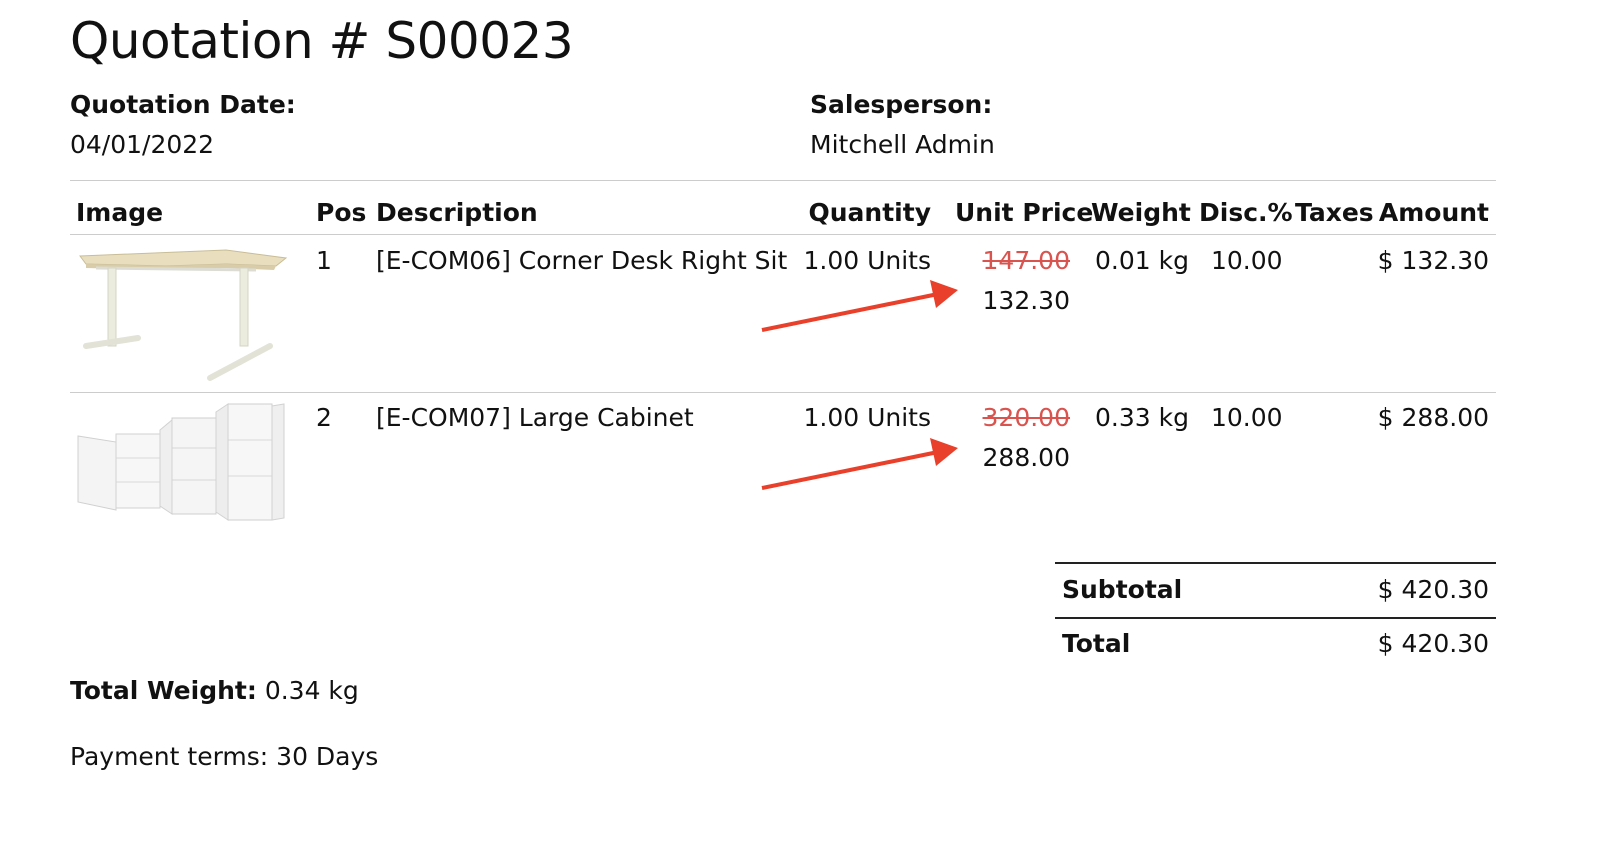  What do you see at coordinates (582, 260) in the screenshot?
I see `row-description: [E-COM06] Corner Desk Right Sit` at bounding box center [582, 260].